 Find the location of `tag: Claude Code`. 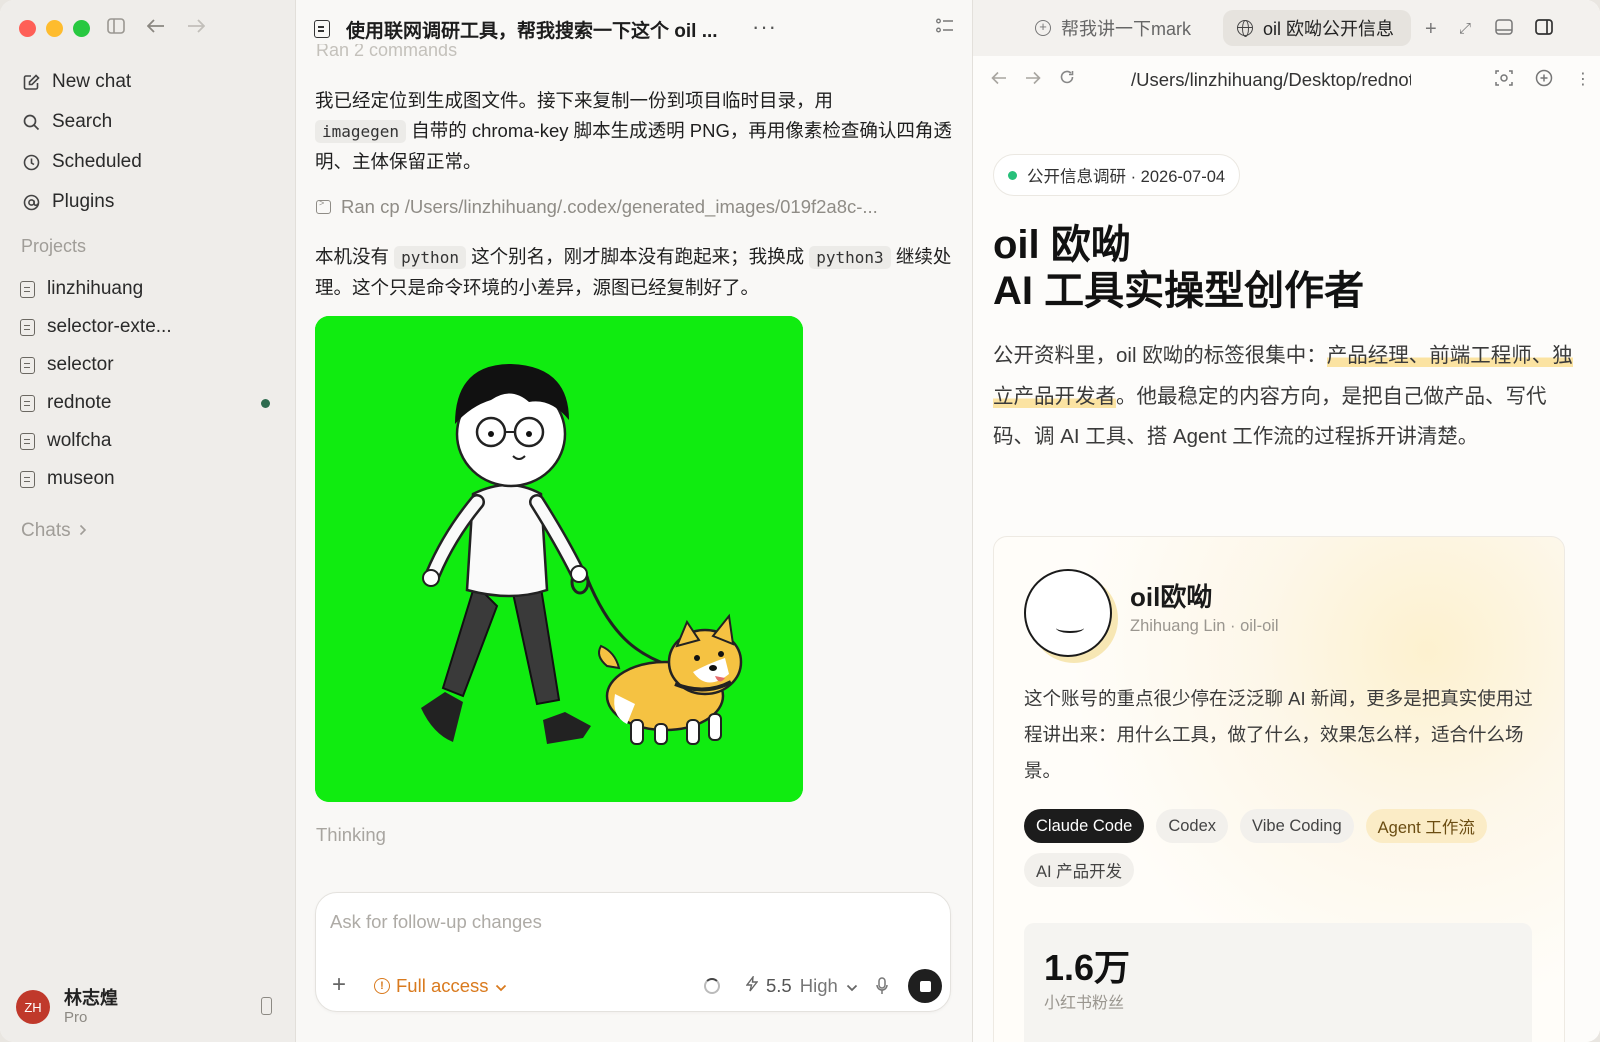

tag: Claude Code is located at coordinates (1084, 826).